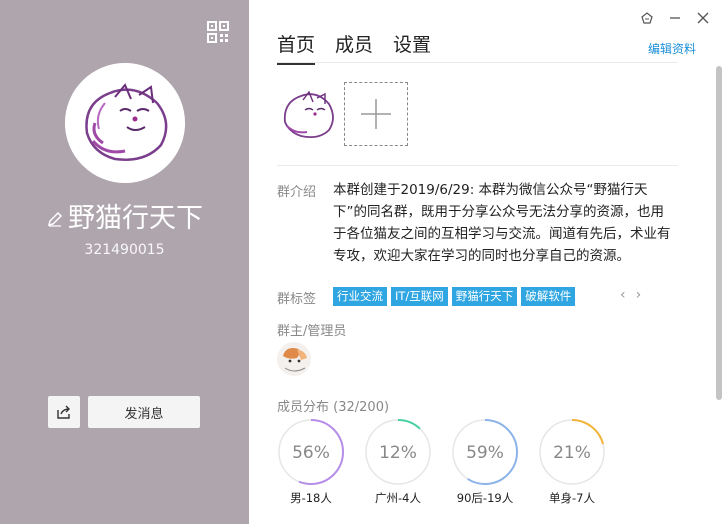  Describe the element at coordinates (419, 296) in the screenshot. I see `tag-item: IT/互联网` at that location.